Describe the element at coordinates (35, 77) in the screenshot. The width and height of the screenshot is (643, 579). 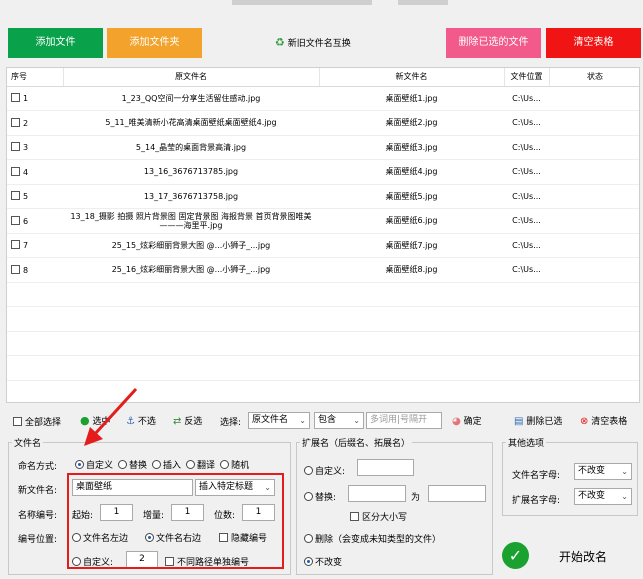
I see `col-header-no: 序号` at that location.